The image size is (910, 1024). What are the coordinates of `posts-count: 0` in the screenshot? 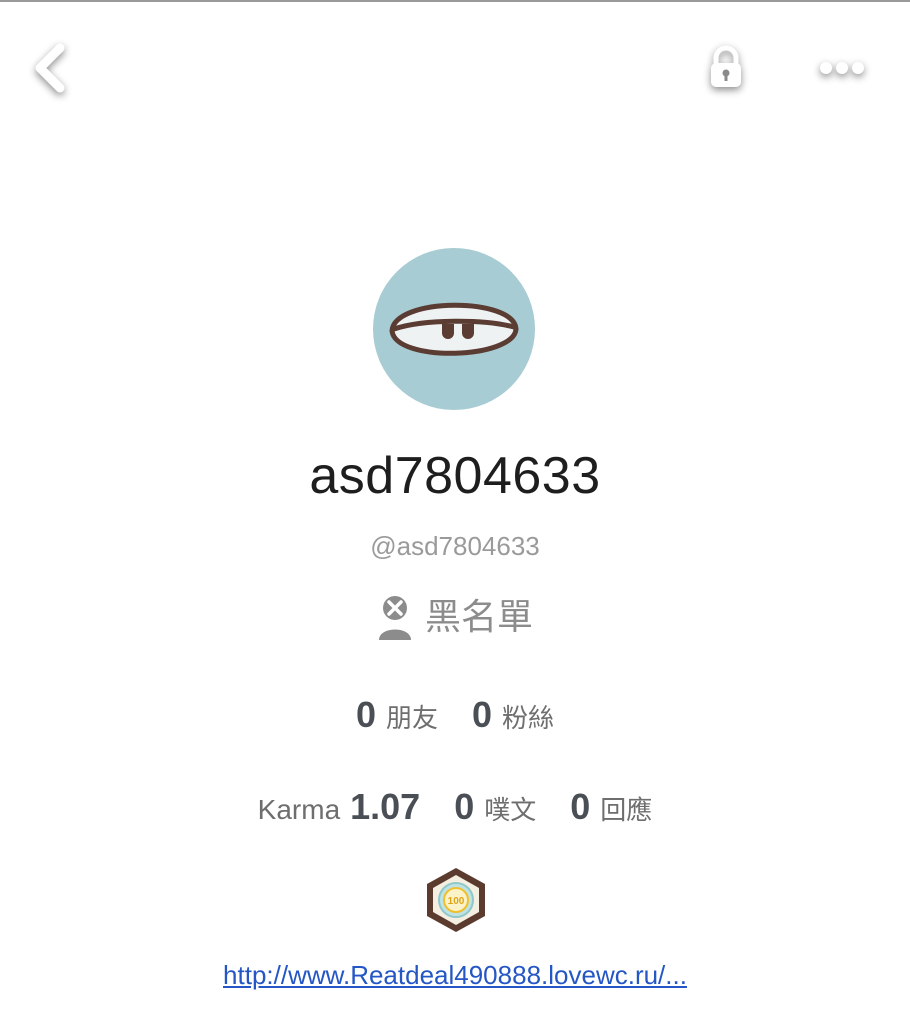 It's located at (464, 806).